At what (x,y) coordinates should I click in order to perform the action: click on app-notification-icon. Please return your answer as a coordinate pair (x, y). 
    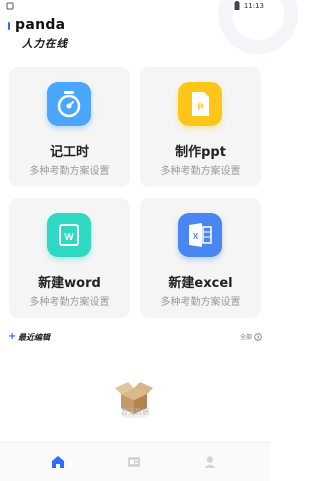
    Looking at the image, I should click on (10, 6).